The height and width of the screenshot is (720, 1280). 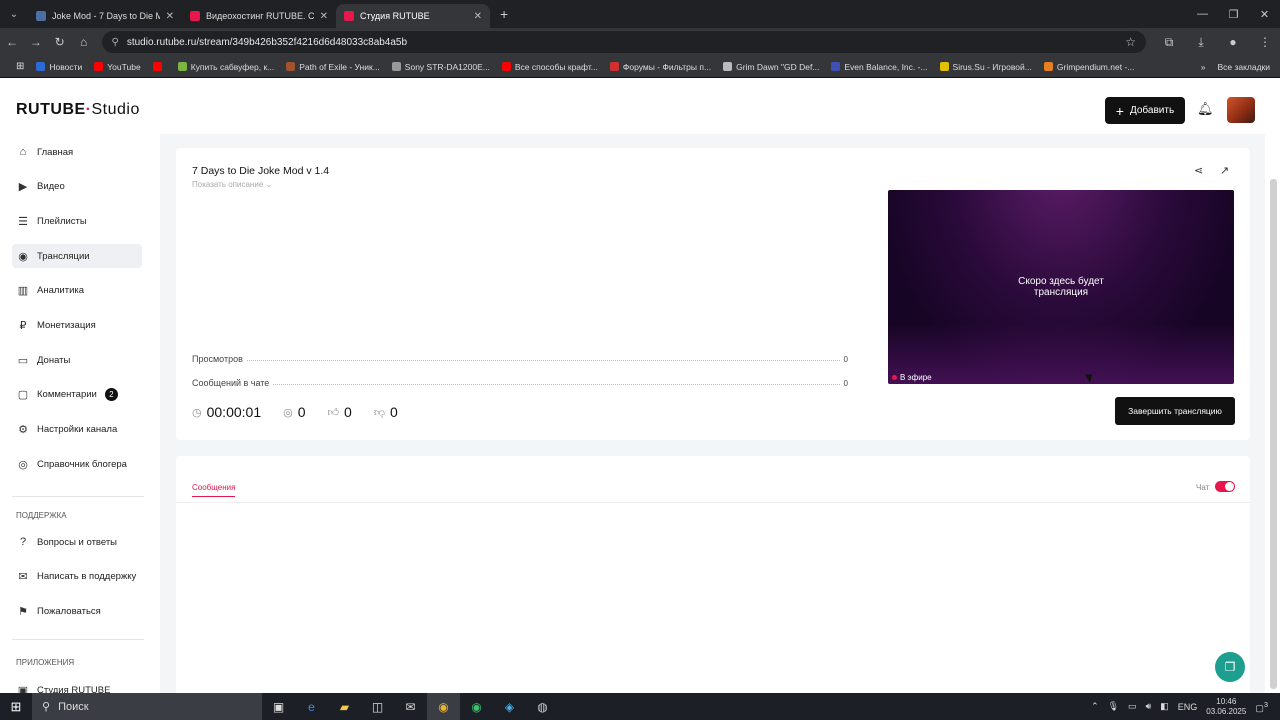 I want to click on tab-messages: Сообщения, so click(x=214, y=490).